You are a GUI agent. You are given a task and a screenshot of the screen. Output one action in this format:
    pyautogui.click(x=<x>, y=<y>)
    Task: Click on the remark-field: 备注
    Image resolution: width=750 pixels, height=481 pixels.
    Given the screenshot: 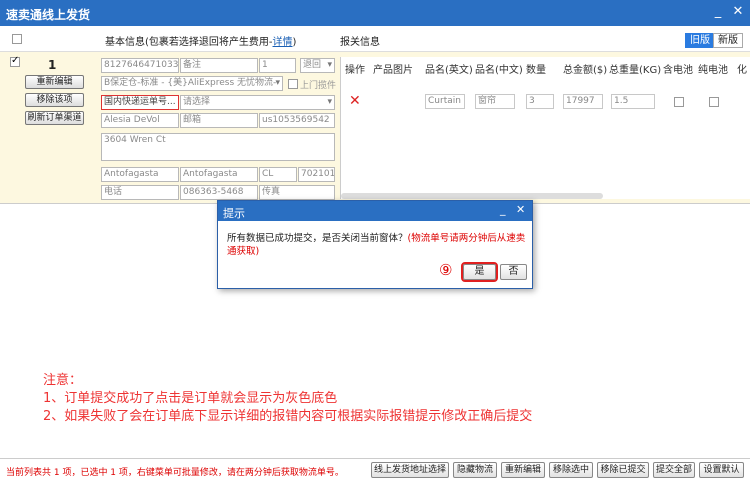 What is the action you would take?
    pyautogui.click(x=219, y=65)
    